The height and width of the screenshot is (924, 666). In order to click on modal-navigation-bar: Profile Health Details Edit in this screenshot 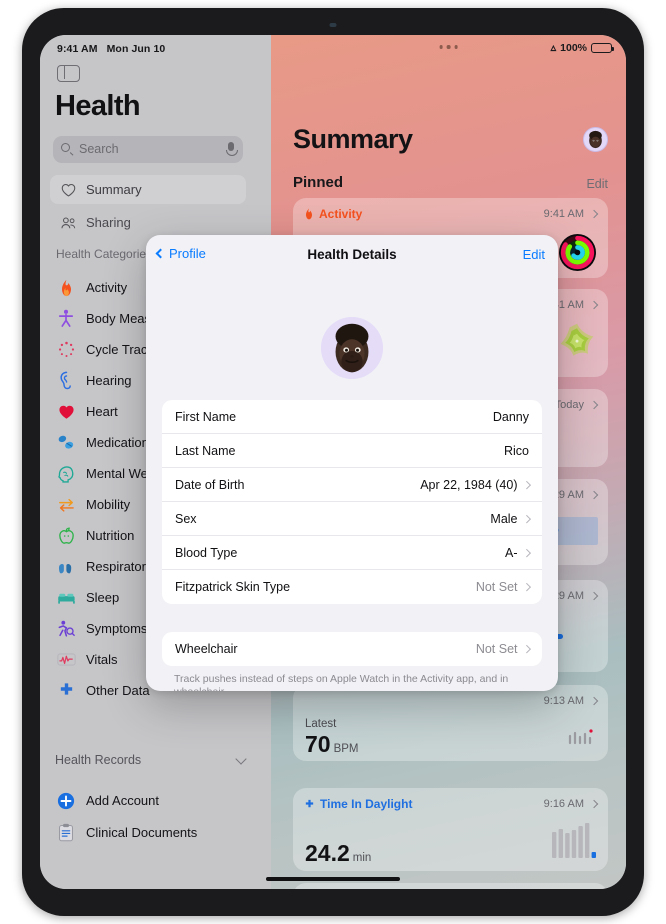, I will do `click(352, 255)`.